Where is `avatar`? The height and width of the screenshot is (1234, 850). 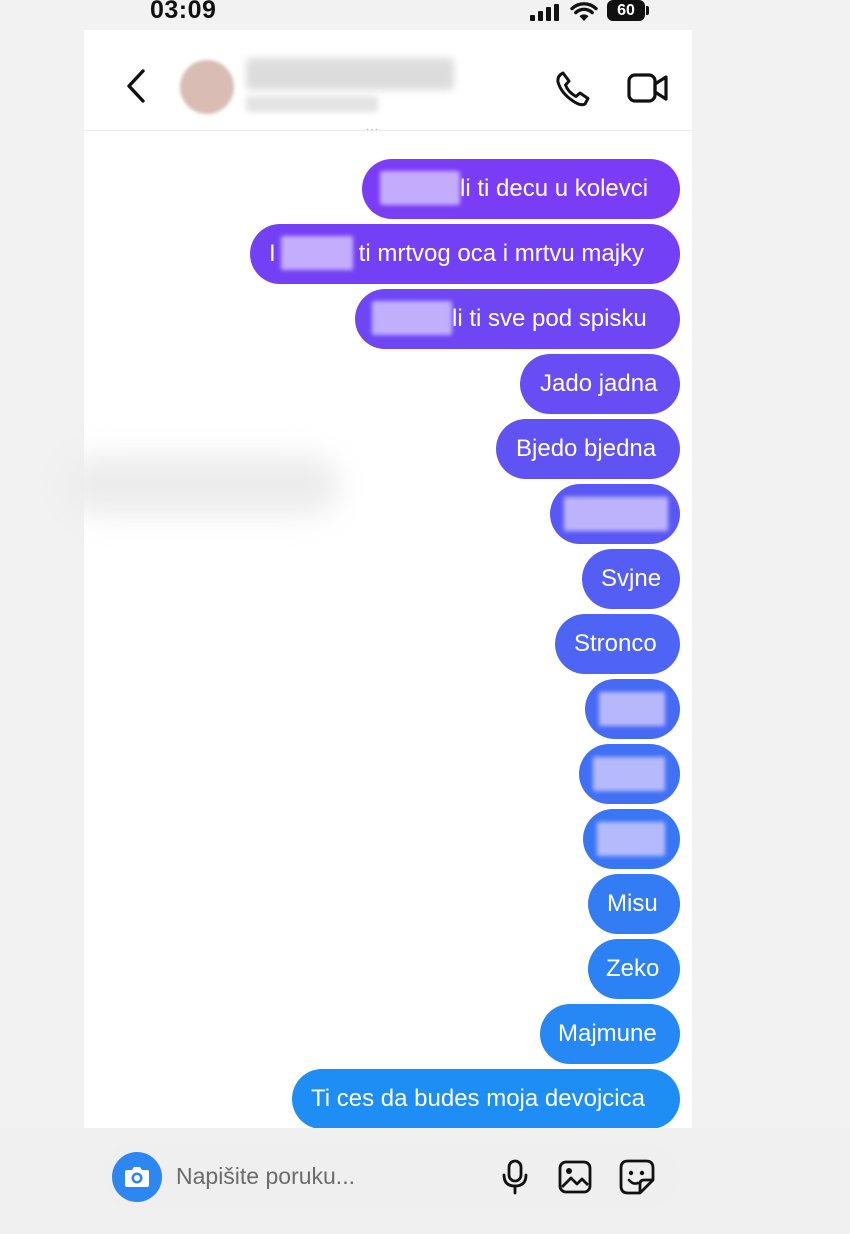 avatar is located at coordinates (207, 87).